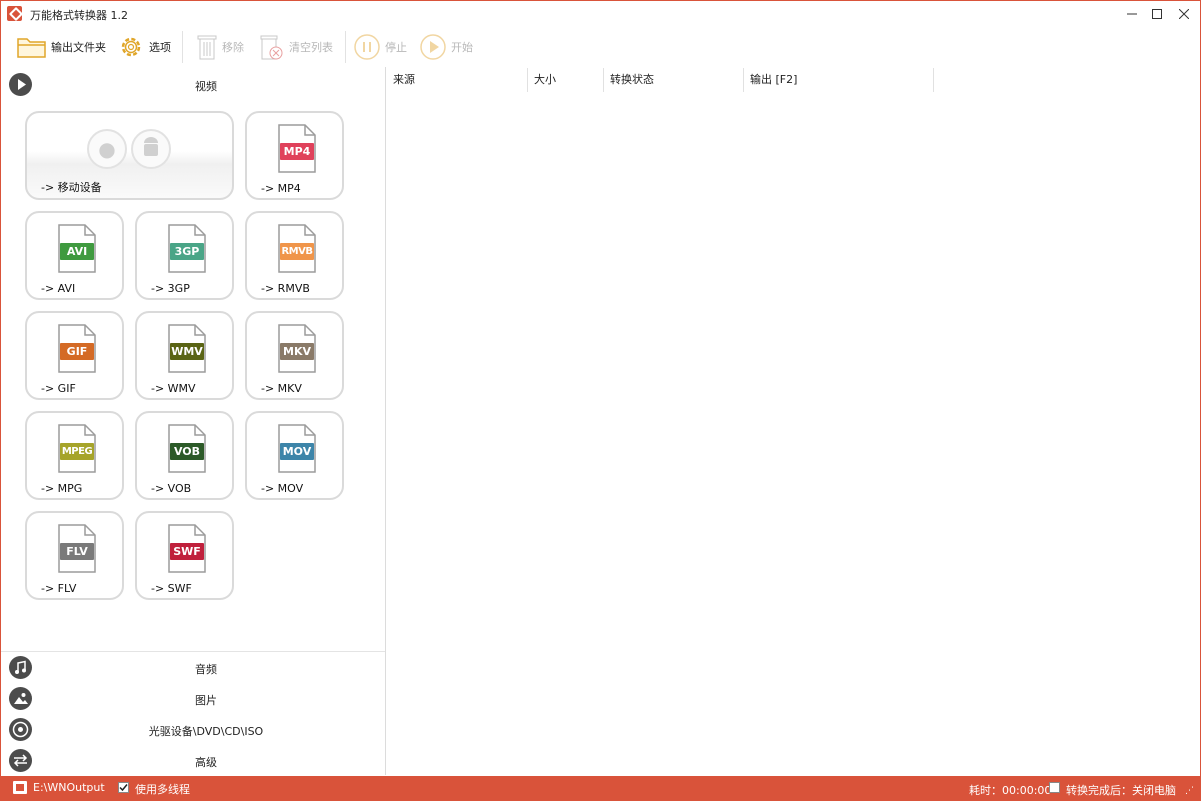  What do you see at coordinates (220, 47) in the screenshot?
I see `remove-button: 移除` at bounding box center [220, 47].